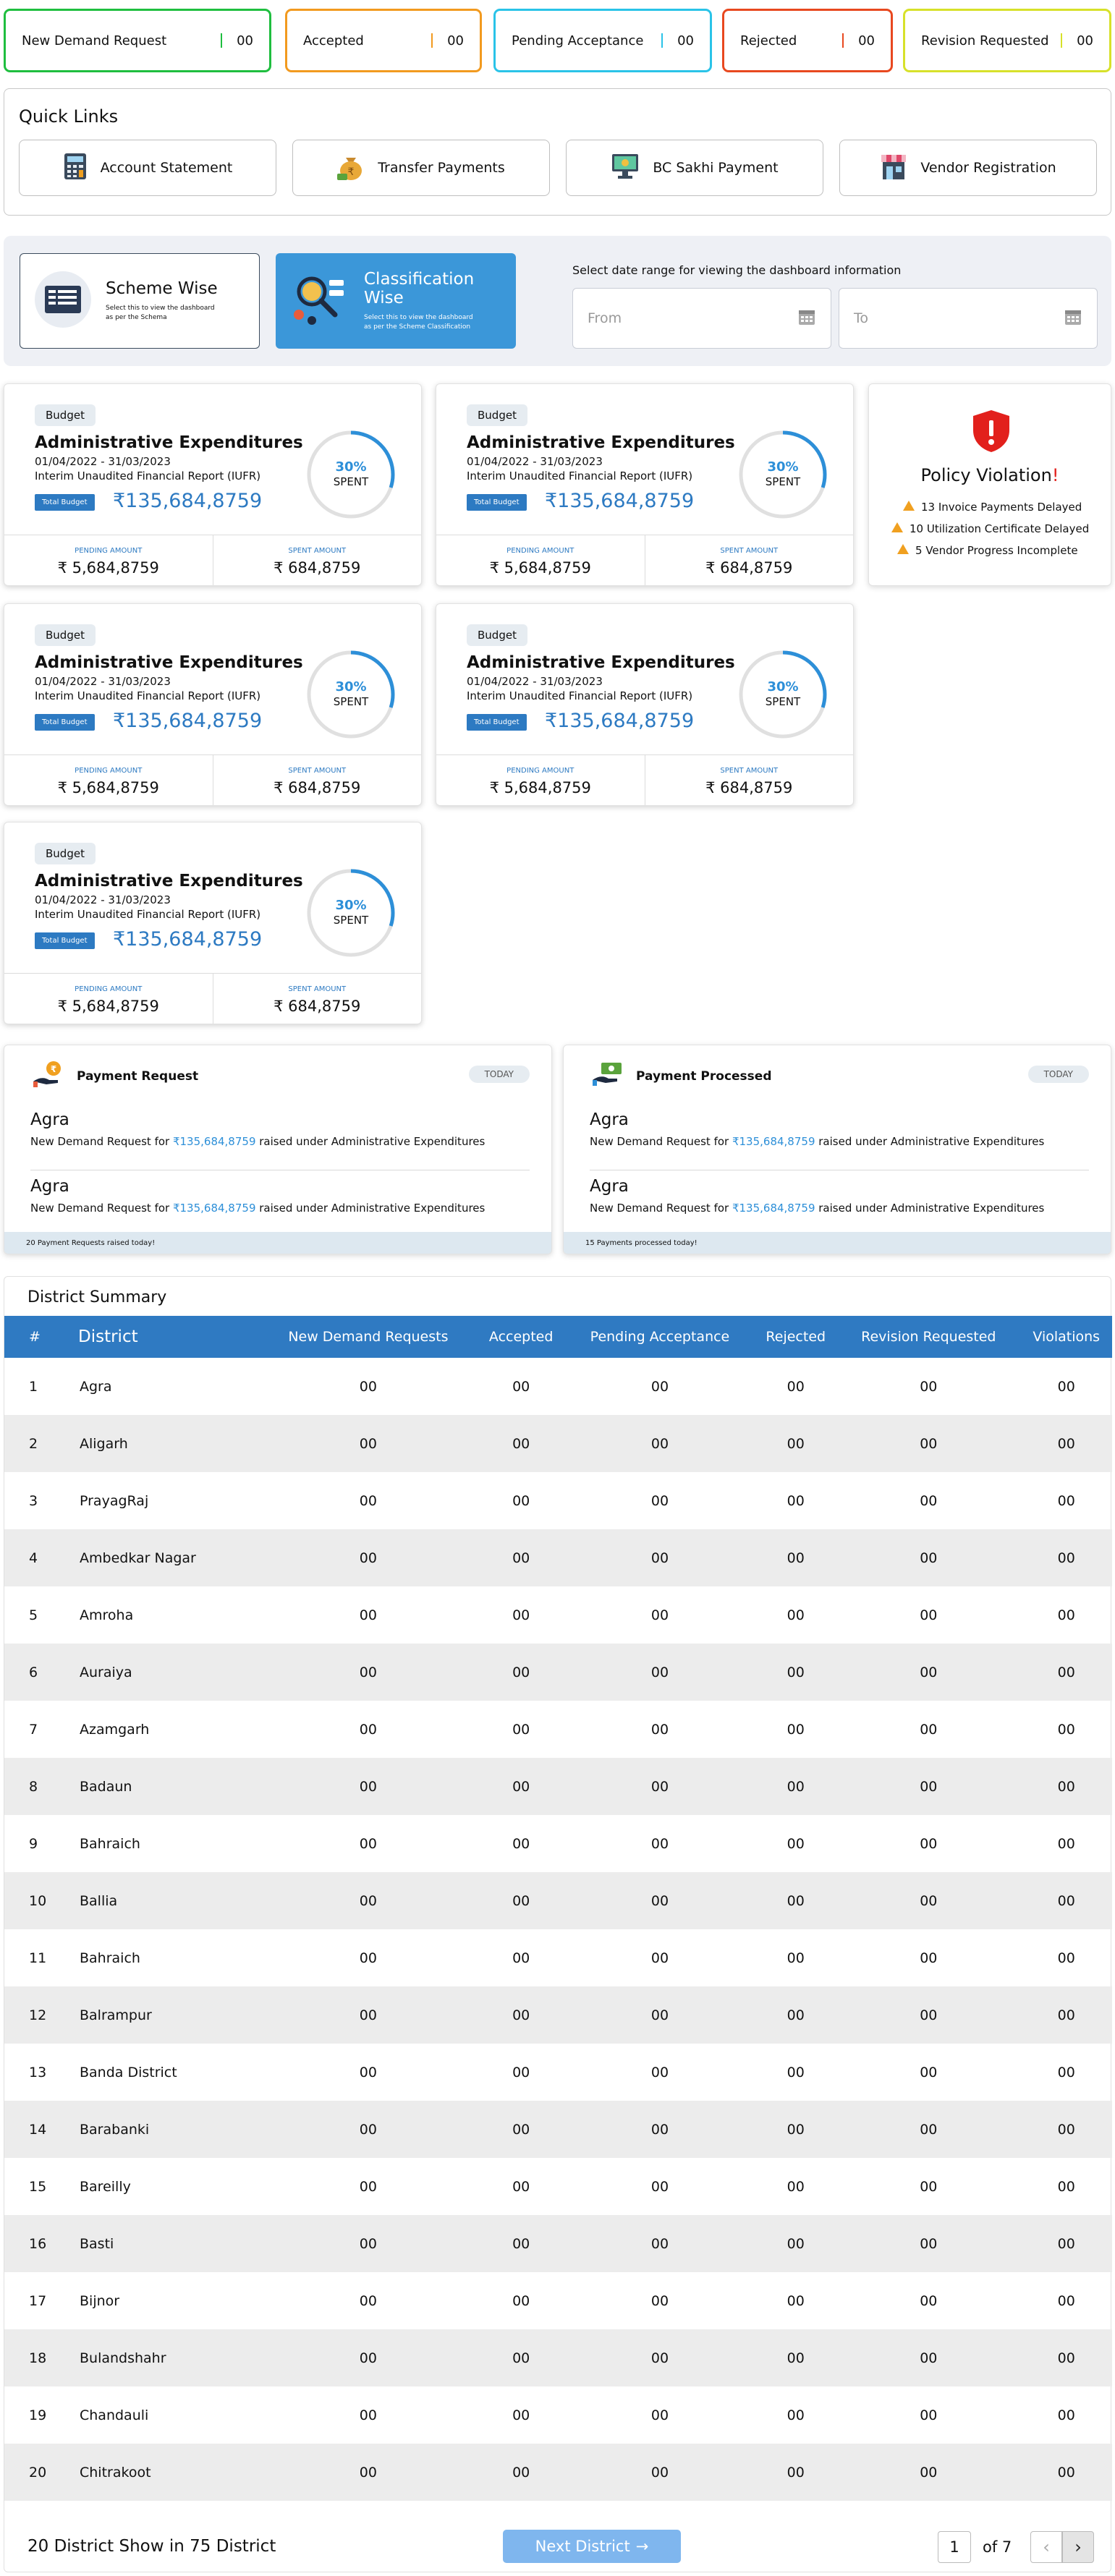 The width and height of the screenshot is (1115, 2576). What do you see at coordinates (558, 1443) in the screenshot?
I see `table-row: 2 Aligarh 00 00 00 00 00 00` at bounding box center [558, 1443].